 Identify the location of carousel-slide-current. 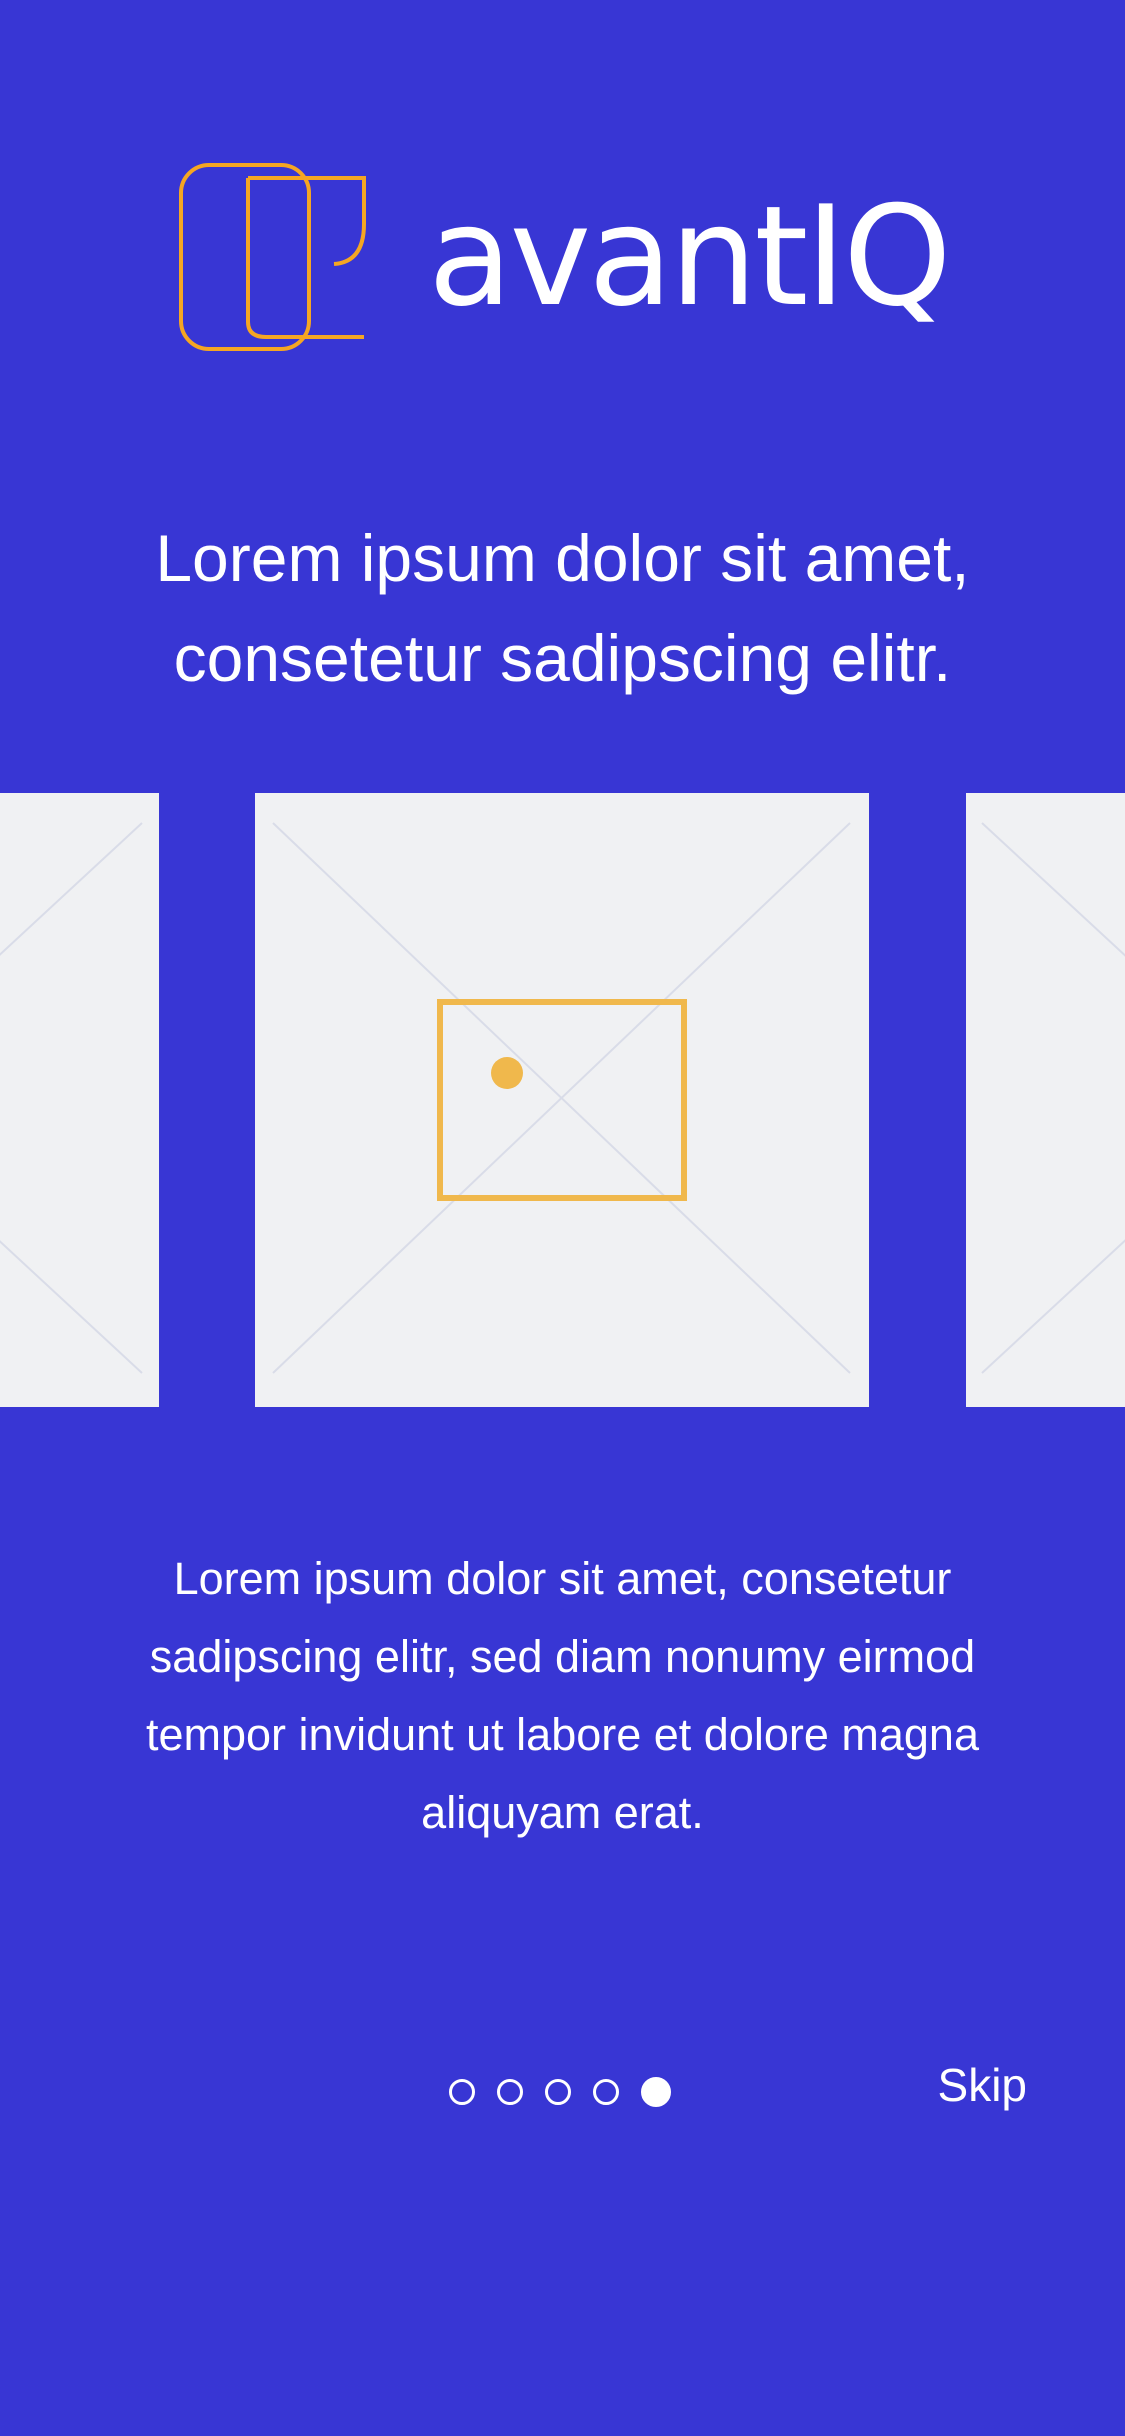
(562, 1100).